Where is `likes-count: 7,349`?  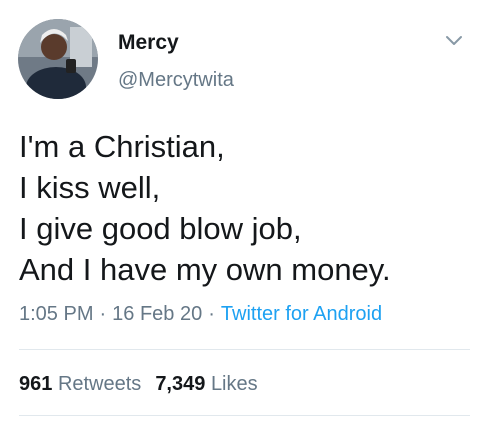
likes-count: 7,349 is located at coordinates (180, 384).